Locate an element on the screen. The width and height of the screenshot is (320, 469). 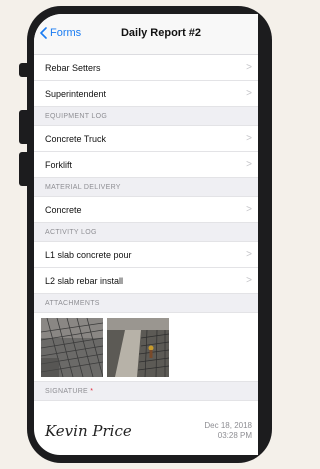
attachment-photo-rebar is located at coordinates (72, 347).